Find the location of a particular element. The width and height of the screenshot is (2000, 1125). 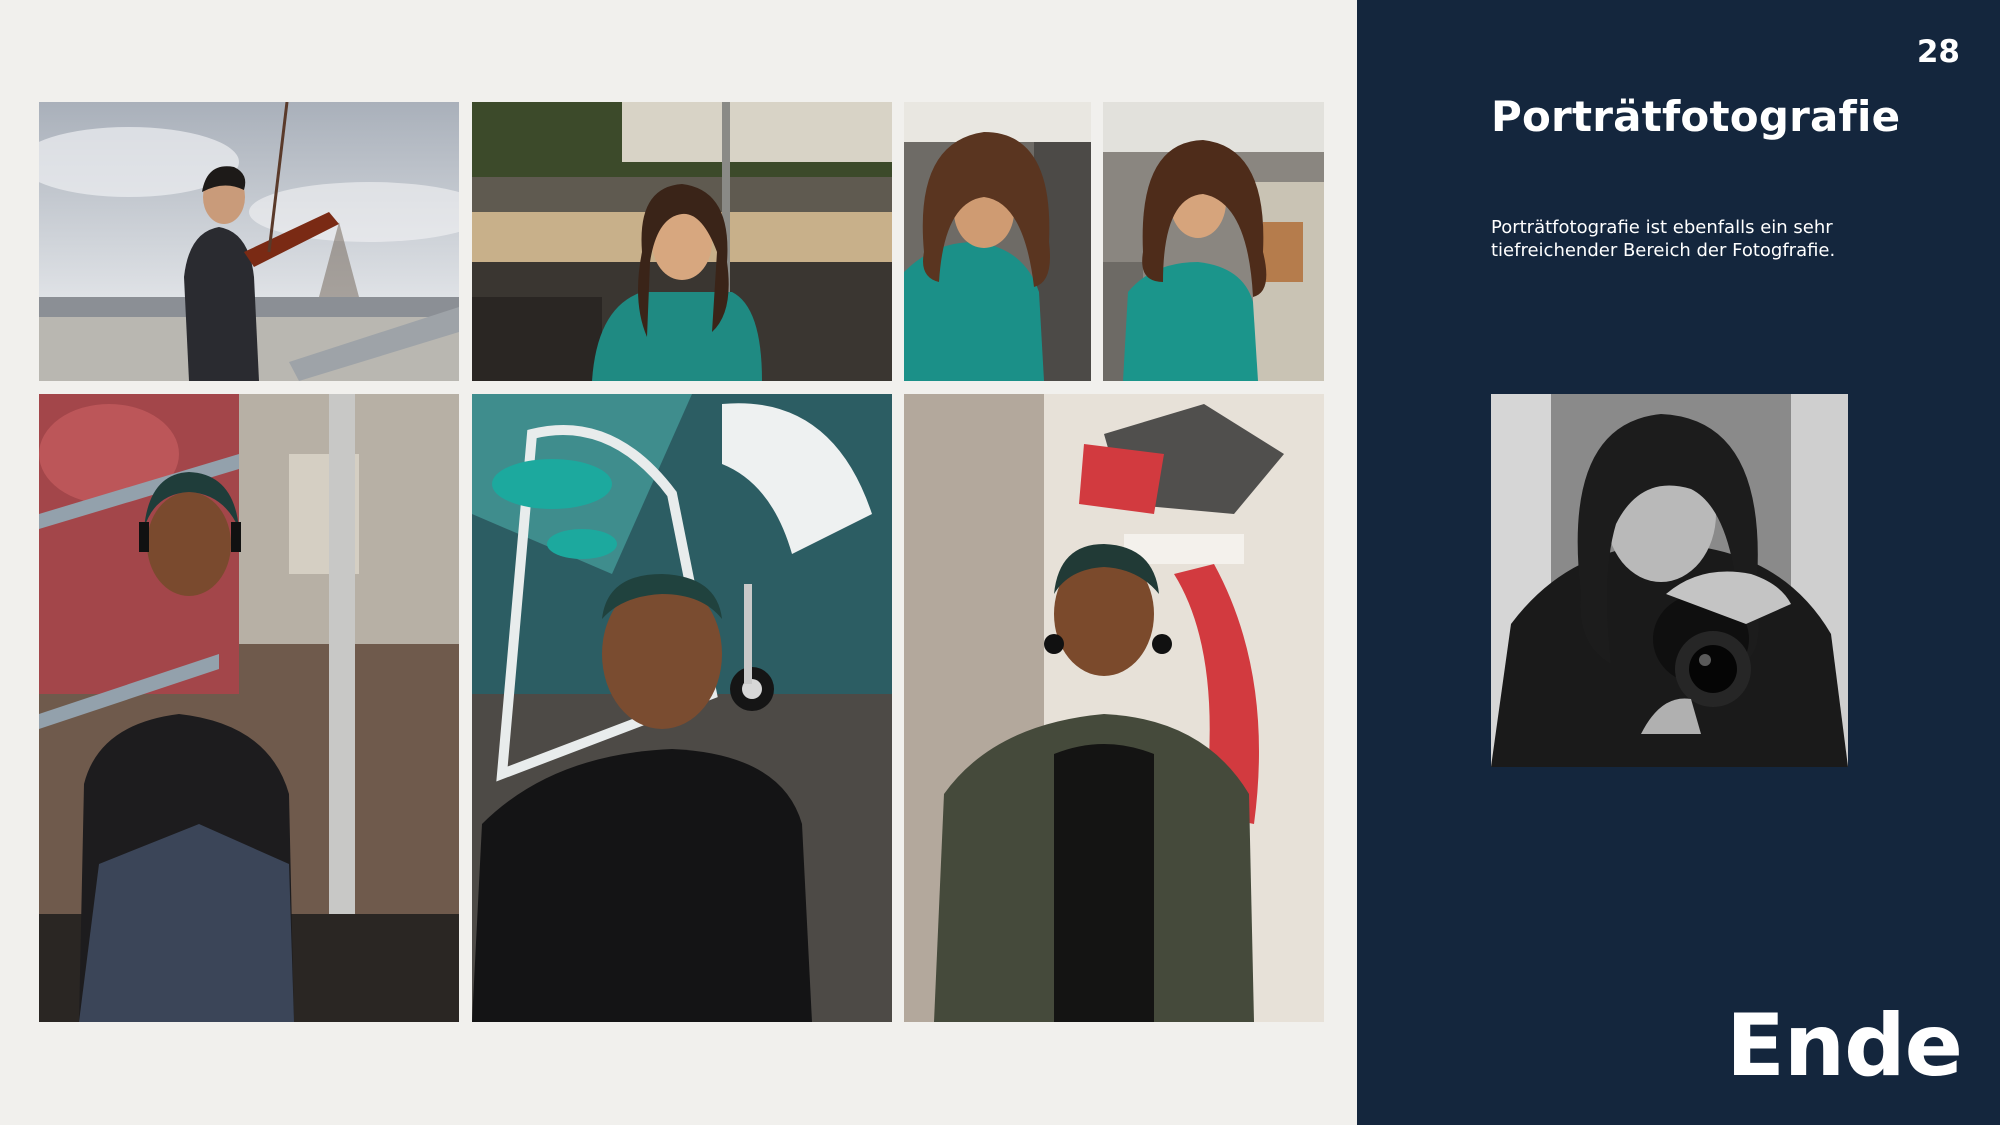

photo-violinist is located at coordinates (249, 241).